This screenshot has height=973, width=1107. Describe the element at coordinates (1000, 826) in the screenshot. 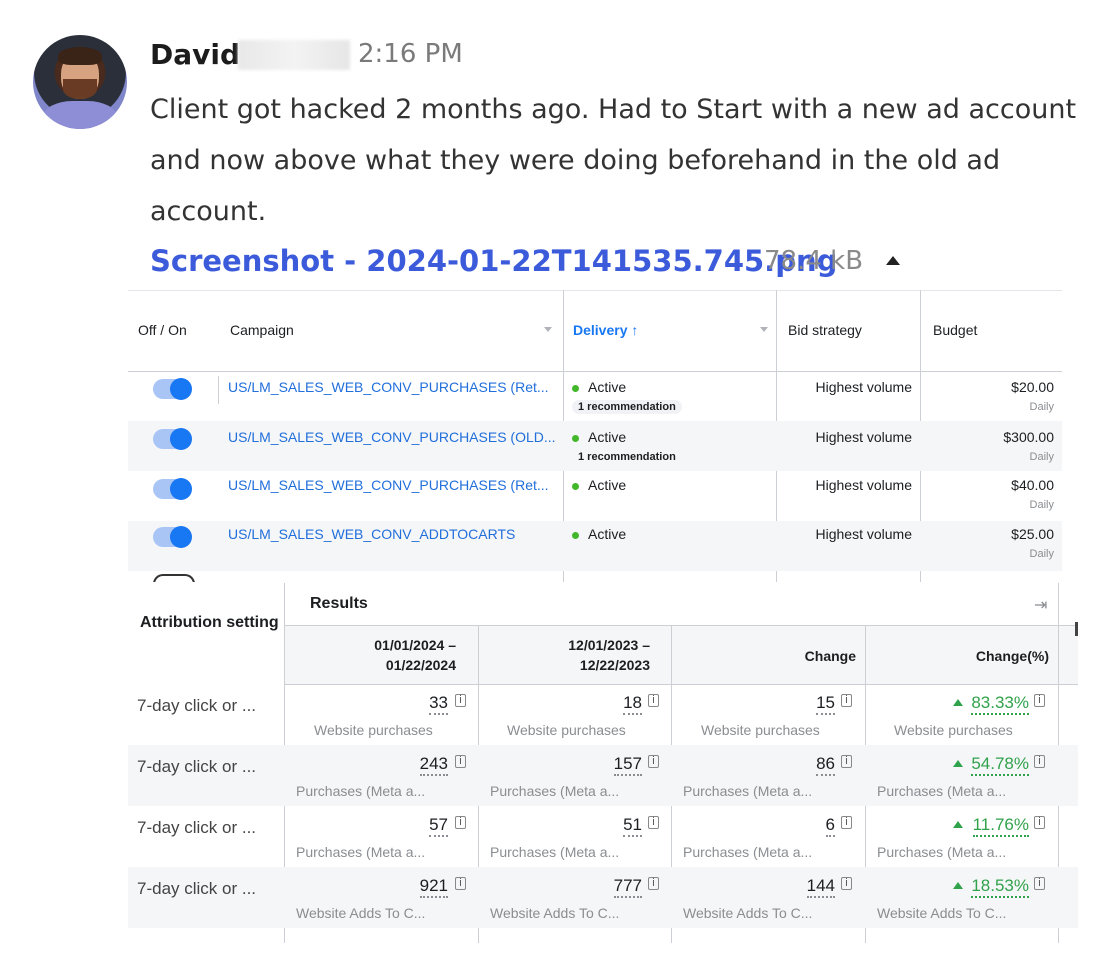

I see `result-change-pct: 11.76%` at that location.